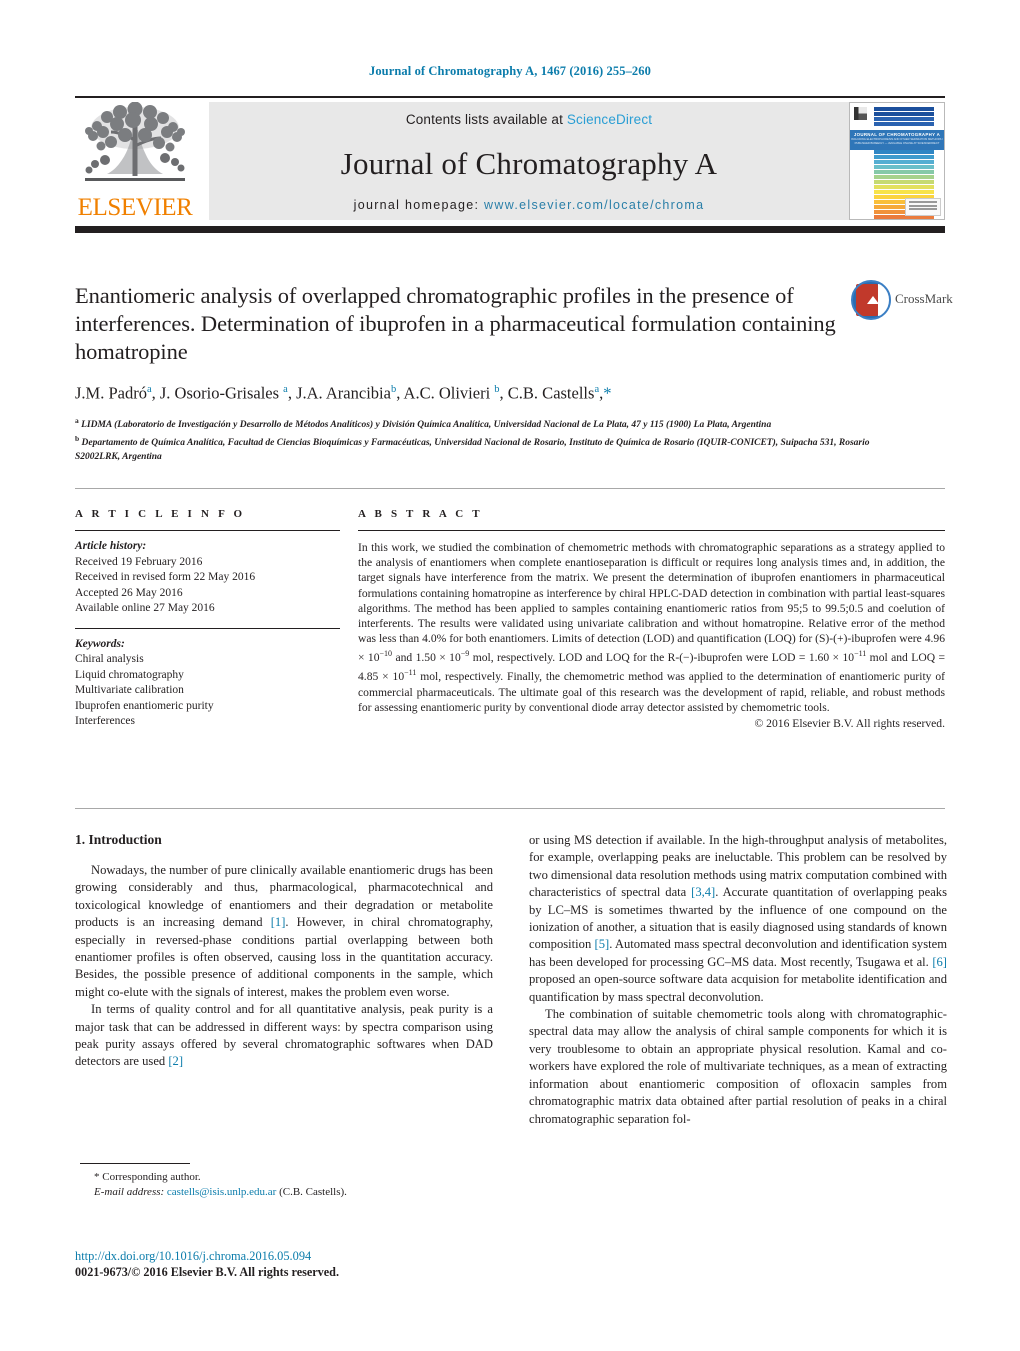  I want to click on keywords-heading: Keywords:, so click(100, 643).